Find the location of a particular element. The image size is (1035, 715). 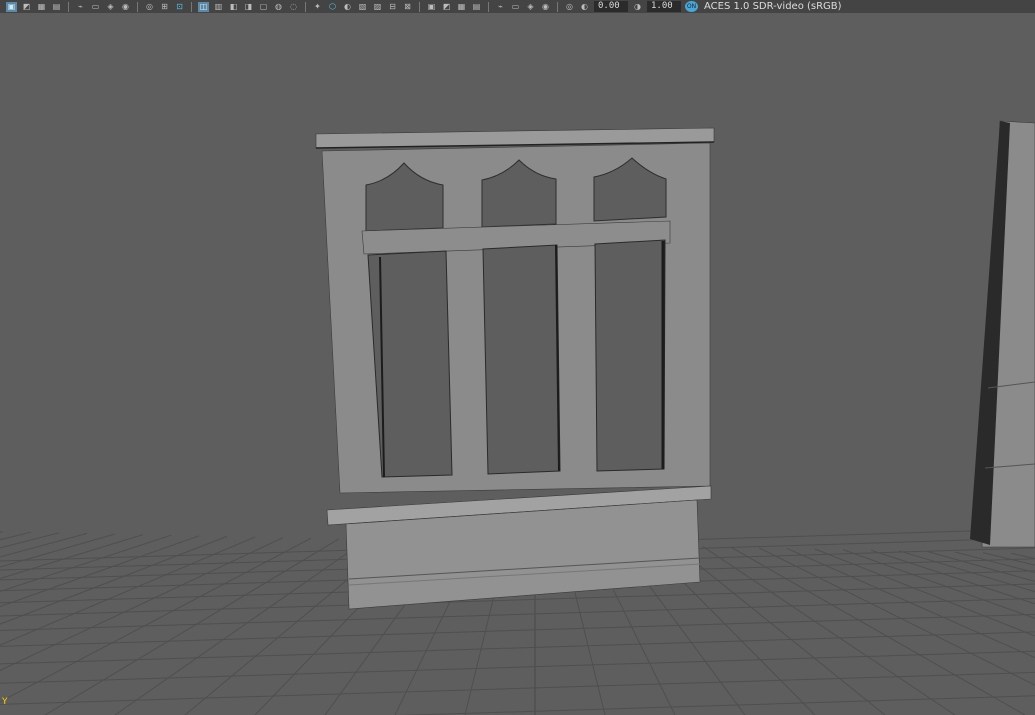

grease-pencil-icon: ⊡ is located at coordinates (179, 7).